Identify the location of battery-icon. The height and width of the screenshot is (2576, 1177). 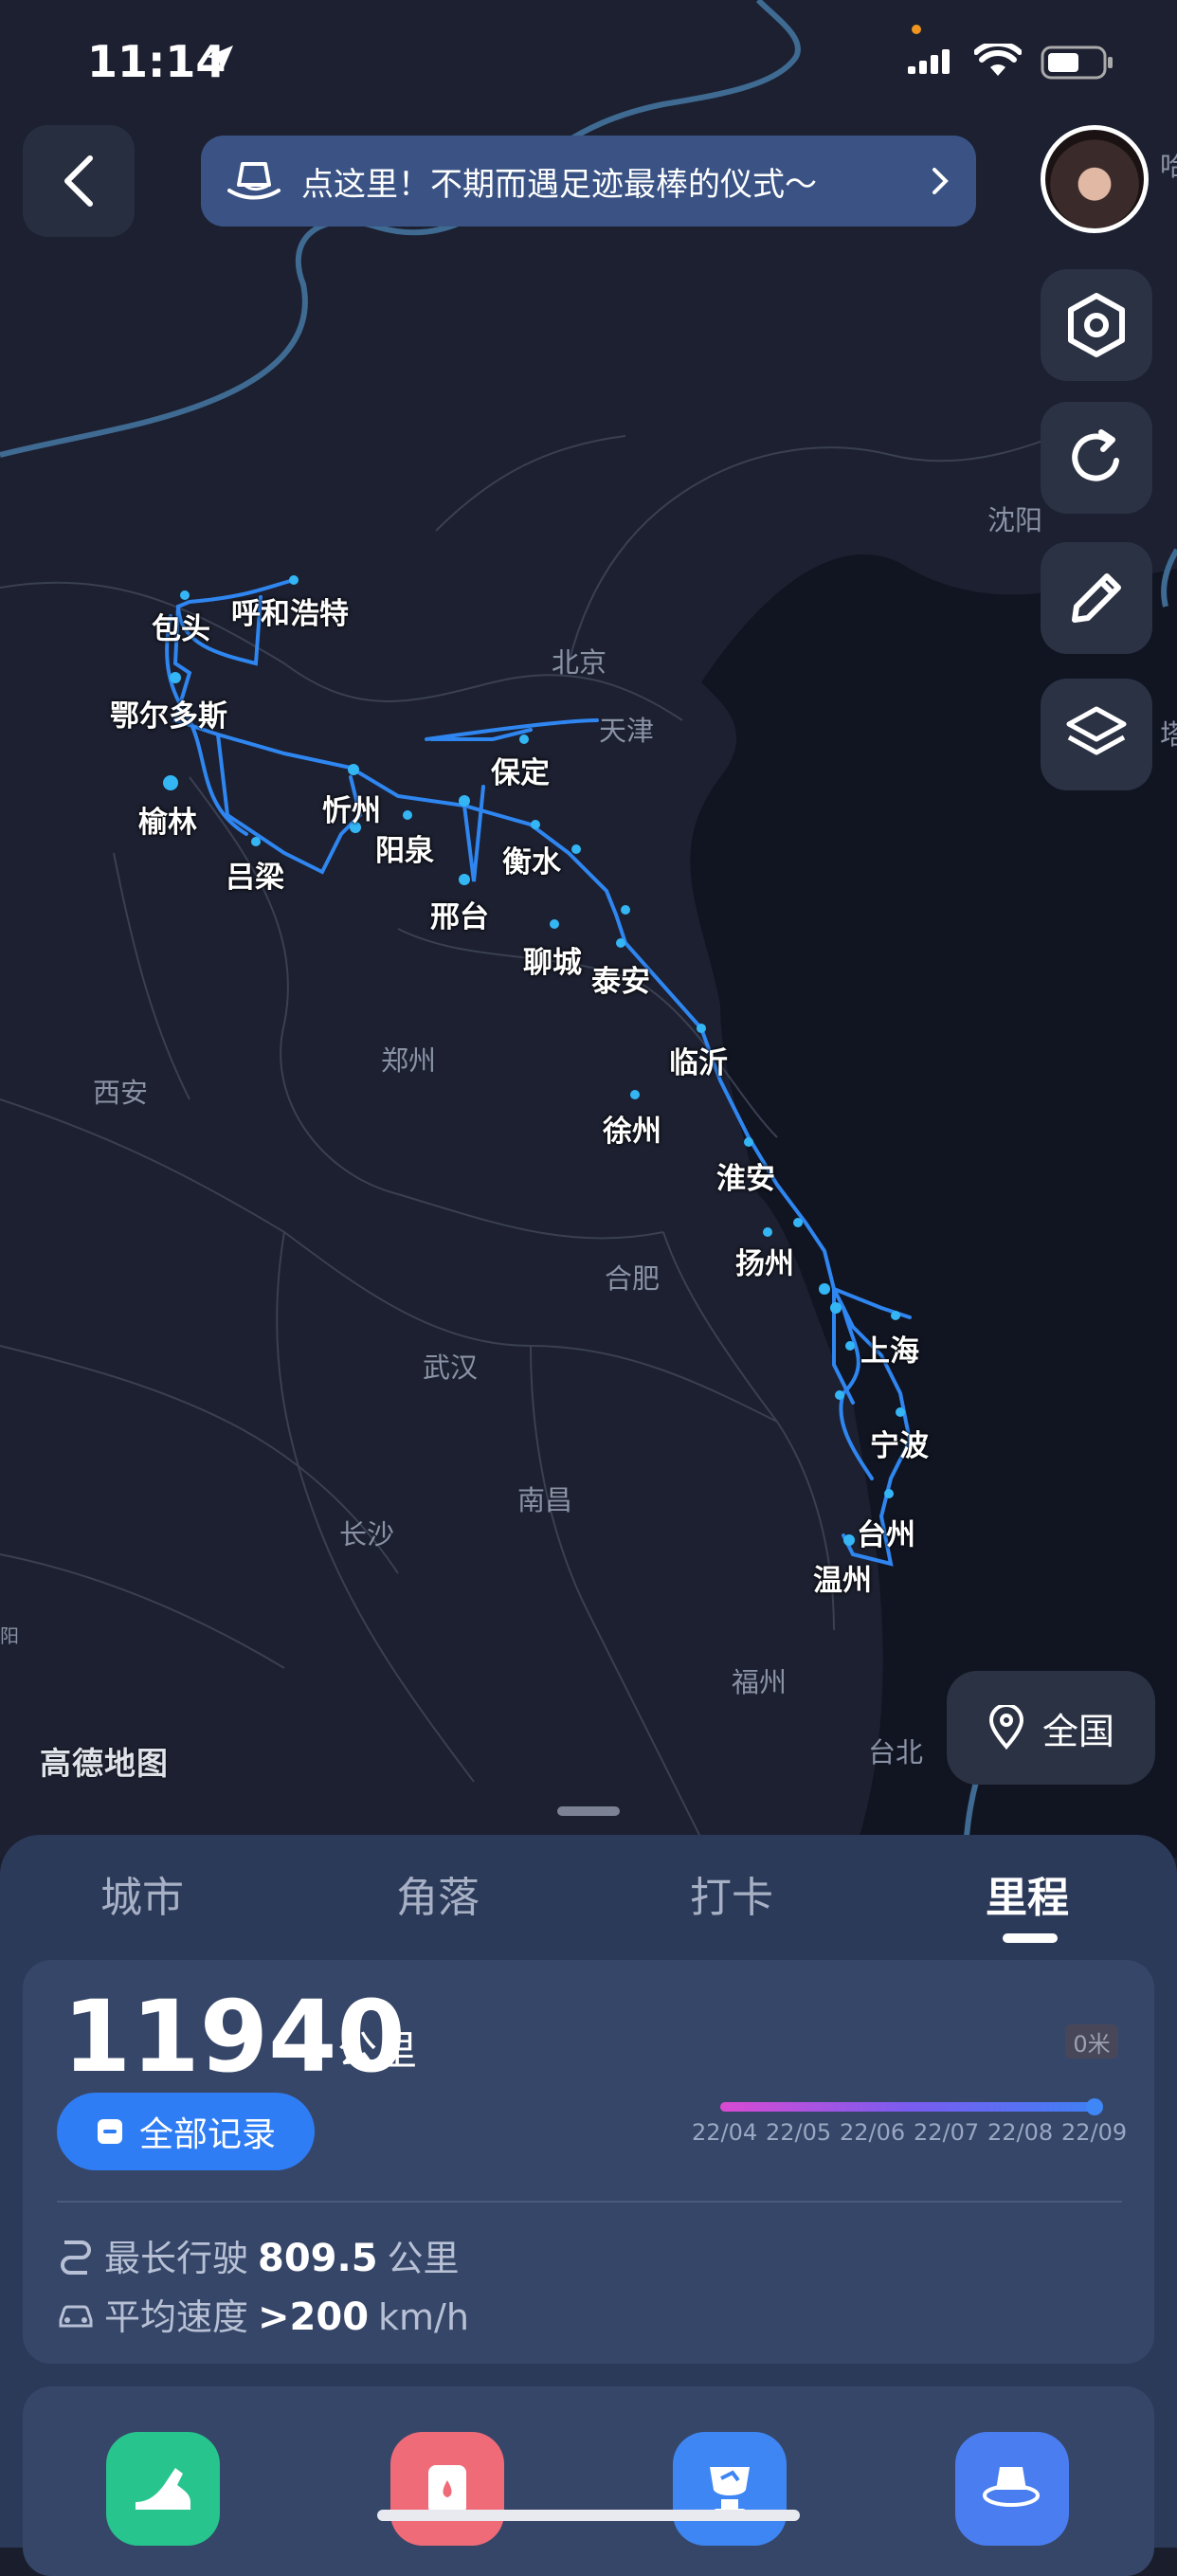
(1077, 63).